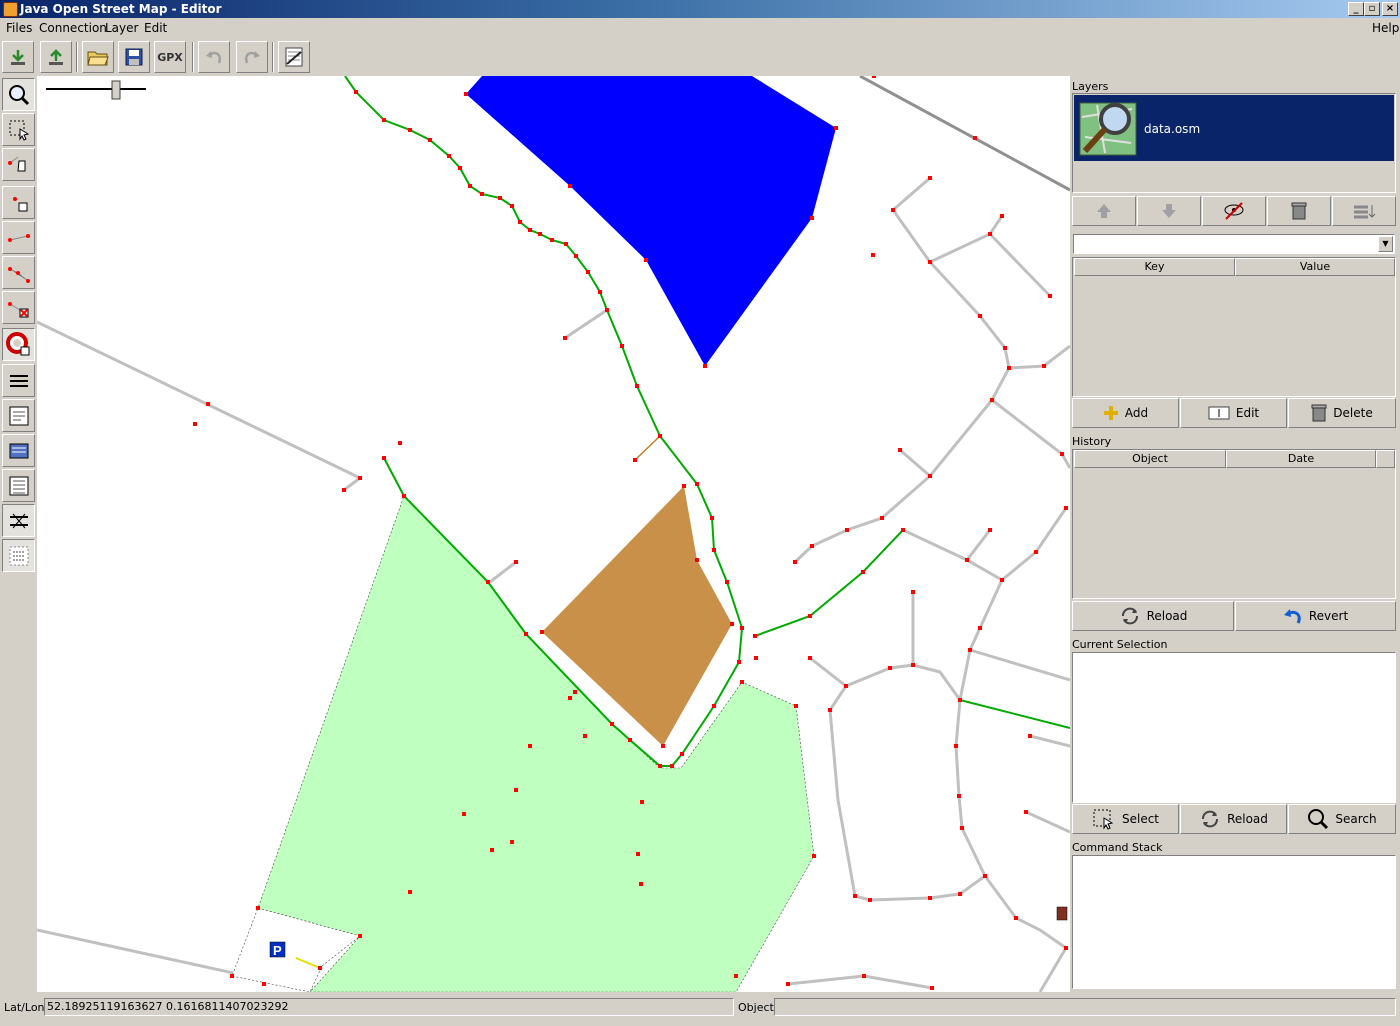 The height and width of the screenshot is (1026, 1400). What do you see at coordinates (1125, 819) in the screenshot?
I see `selection-select-button: Select` at bounding box center [1125, 819].